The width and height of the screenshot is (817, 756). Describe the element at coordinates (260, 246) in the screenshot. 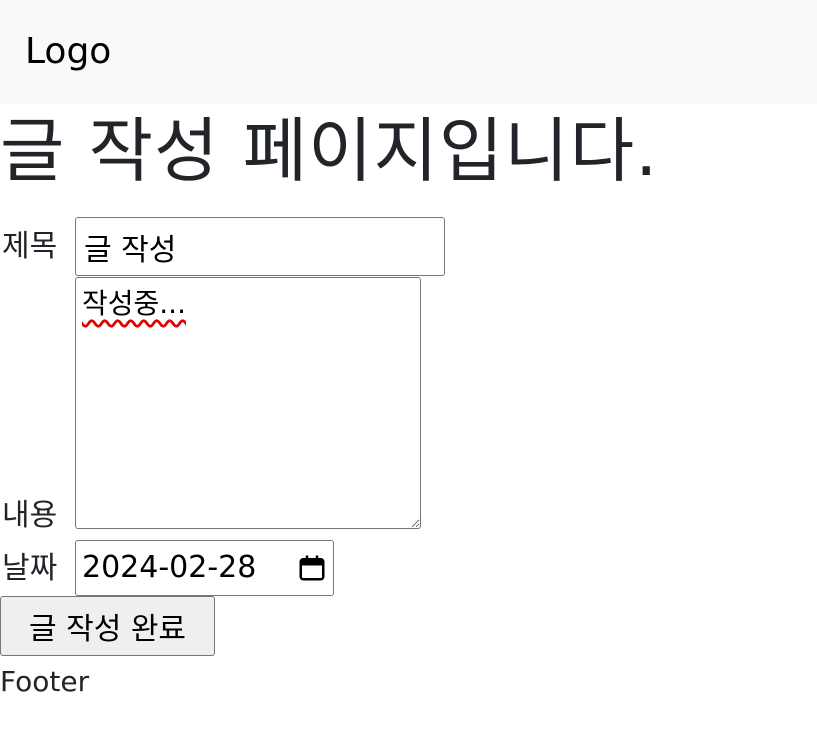

I see `title-input` at that location.